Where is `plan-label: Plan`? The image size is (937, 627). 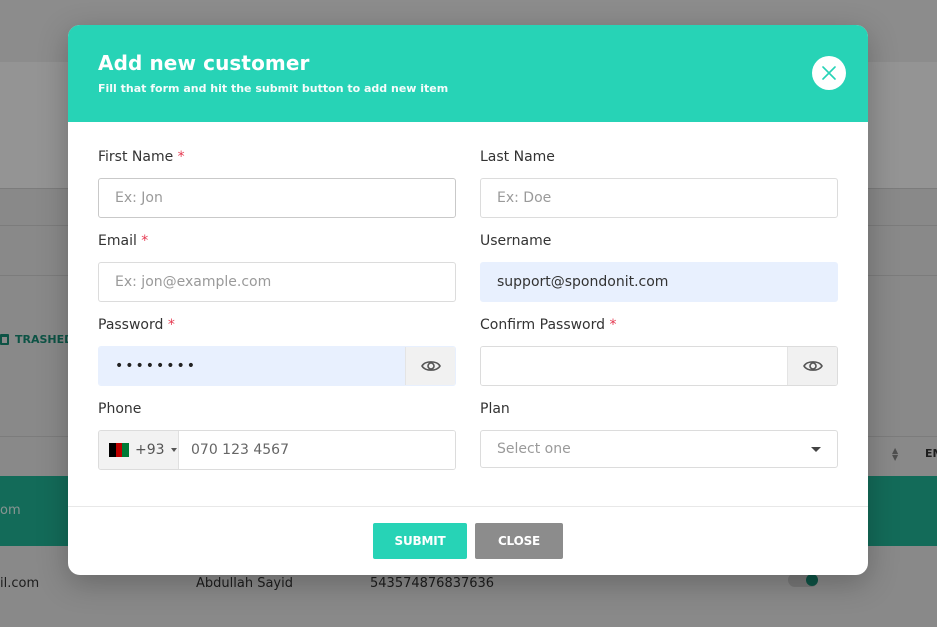
plan-label: Plan is located at coordinates (495, 409).